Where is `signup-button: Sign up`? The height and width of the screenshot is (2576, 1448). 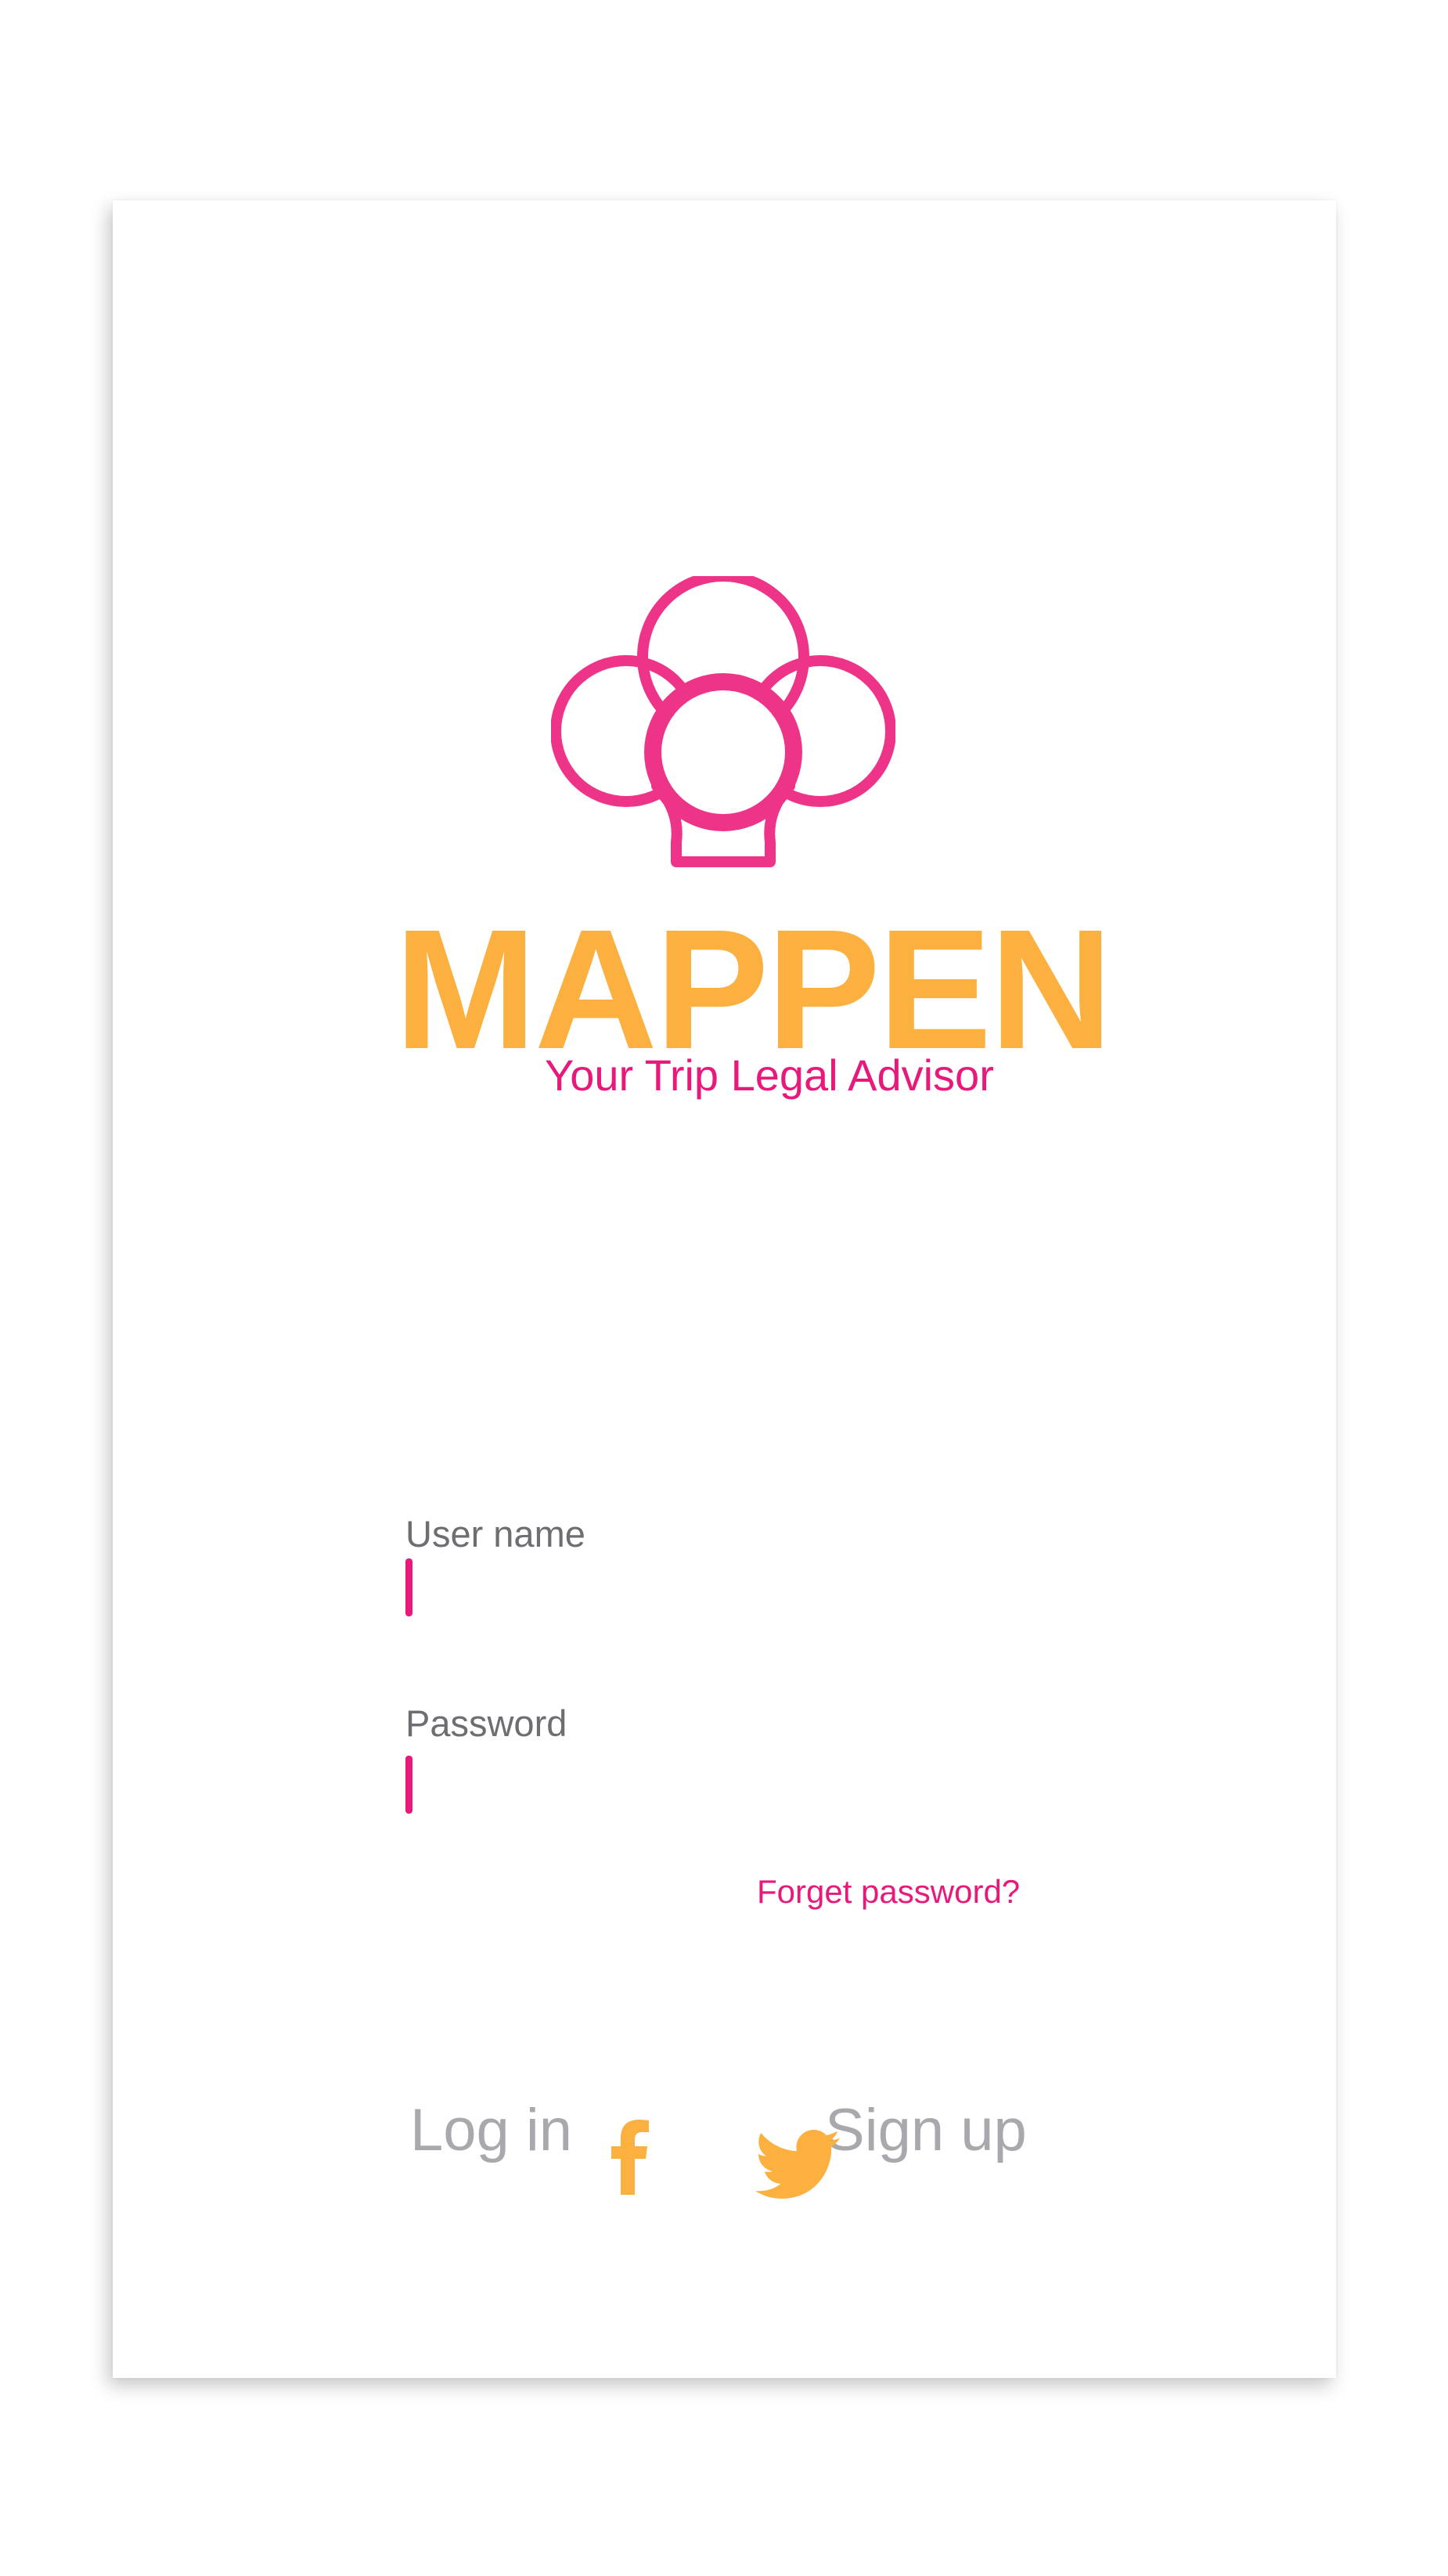 signup-button: Sign up is located at coordinates (926, 2130).